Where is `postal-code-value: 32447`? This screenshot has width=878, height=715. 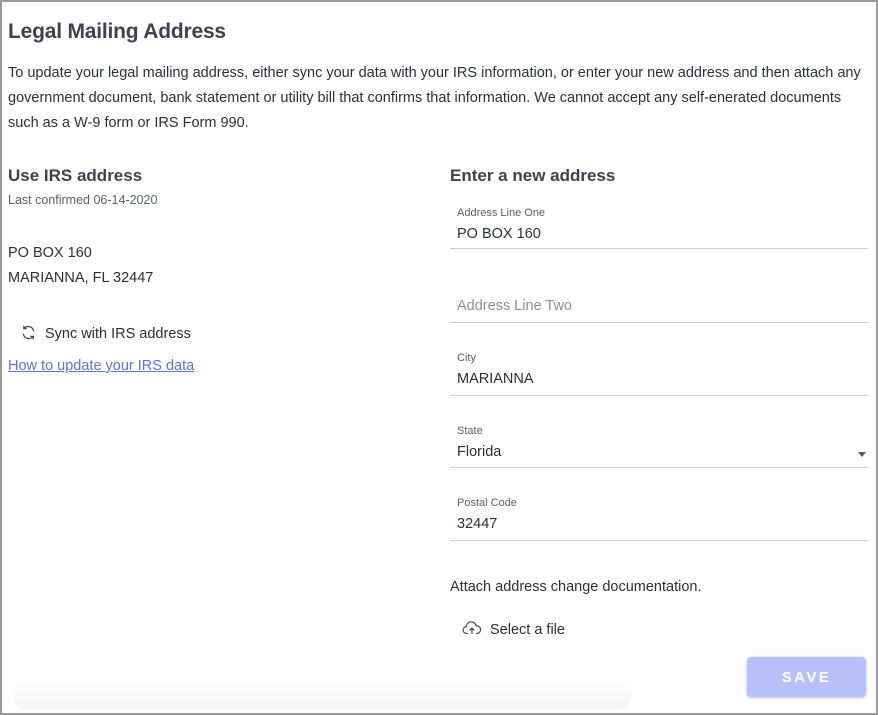 postal-code-value: 32447 is located at coordinates (477, 524).